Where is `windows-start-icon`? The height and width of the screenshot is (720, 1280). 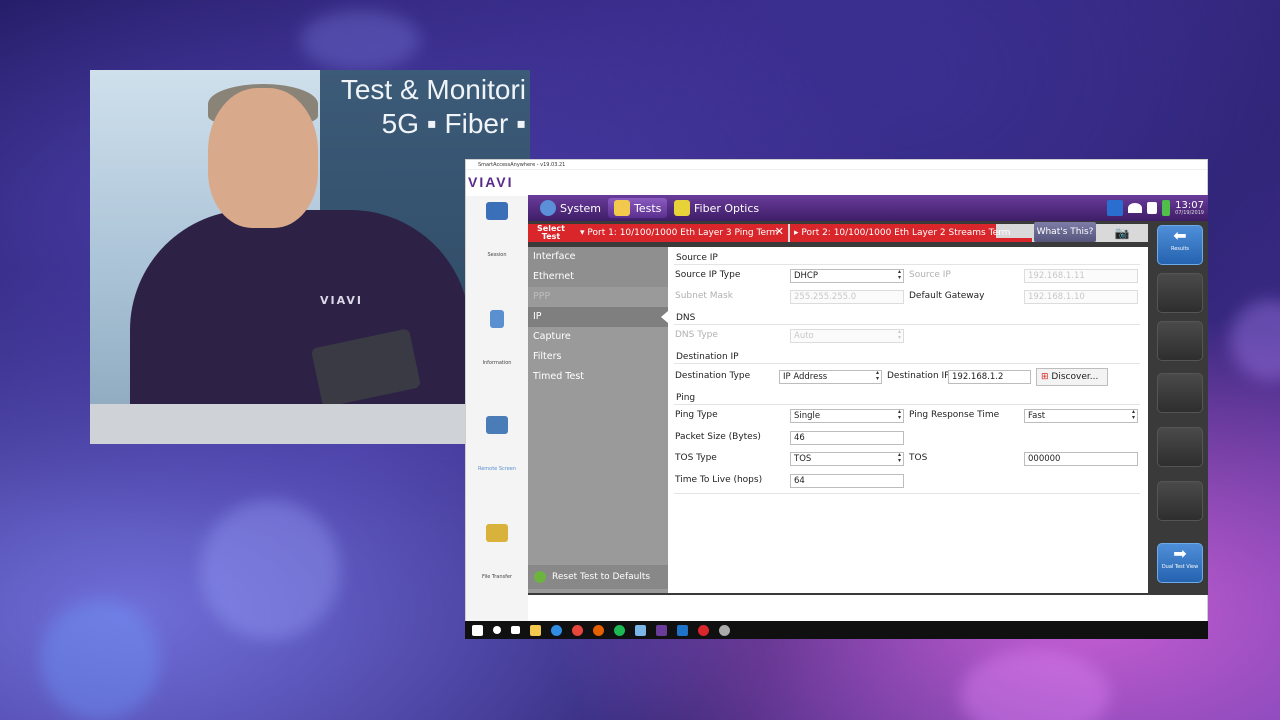
windows-start-icon is located at coordinates (477, 630).